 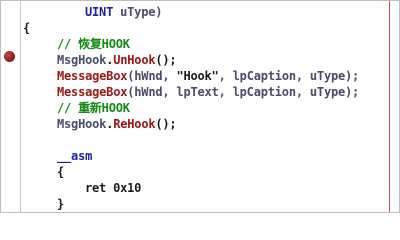 I want to click on code-line-12: }, so click(x=60, y=204).